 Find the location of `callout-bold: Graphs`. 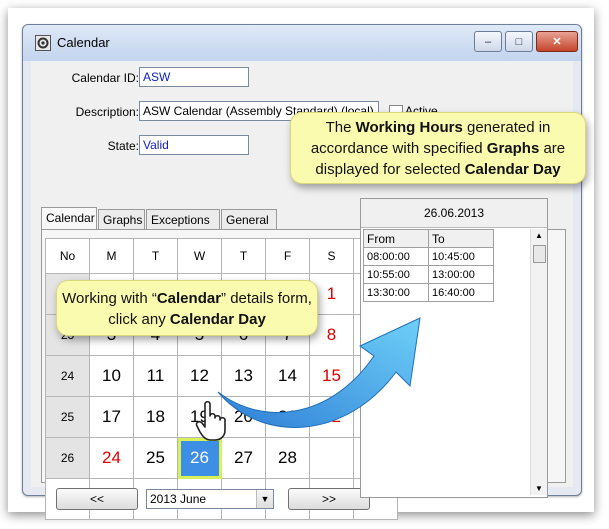

callout-bold: Graphs is located at coordinates (513, 148).